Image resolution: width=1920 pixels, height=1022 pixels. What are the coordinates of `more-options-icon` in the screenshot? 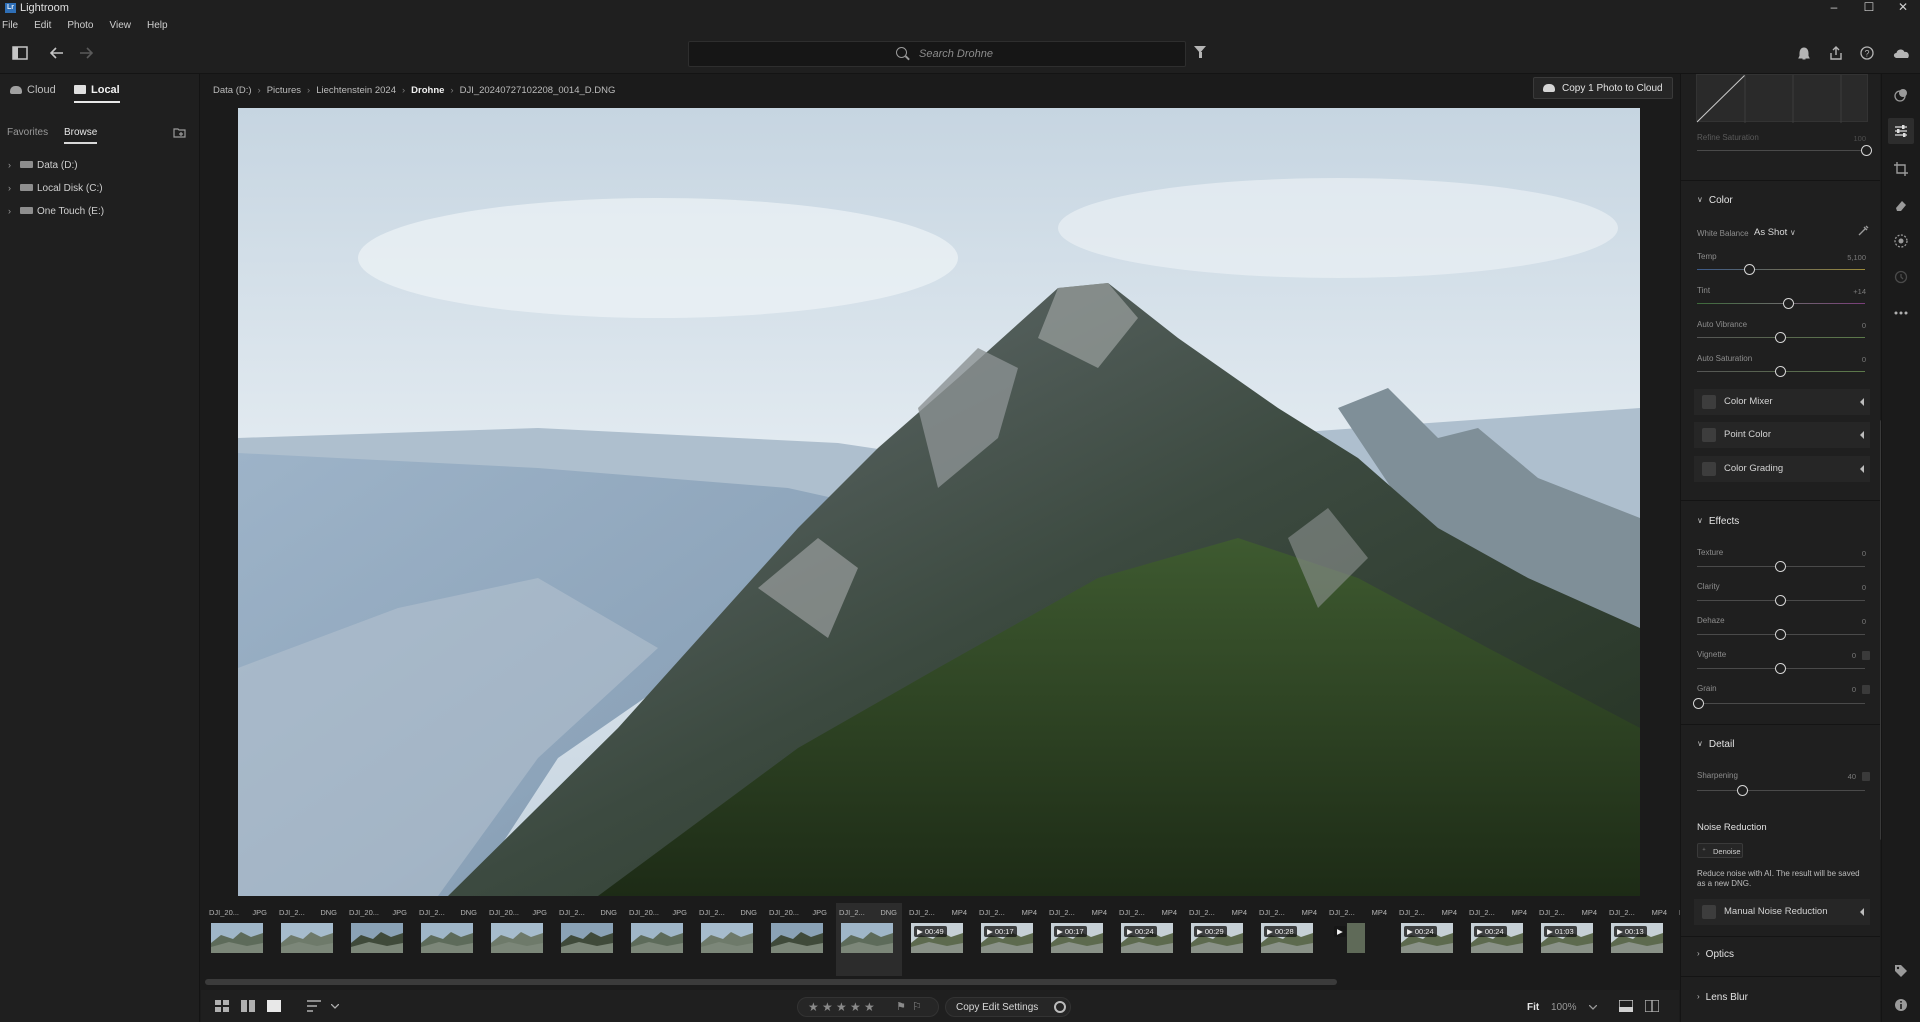 It's located at (1901, 313).